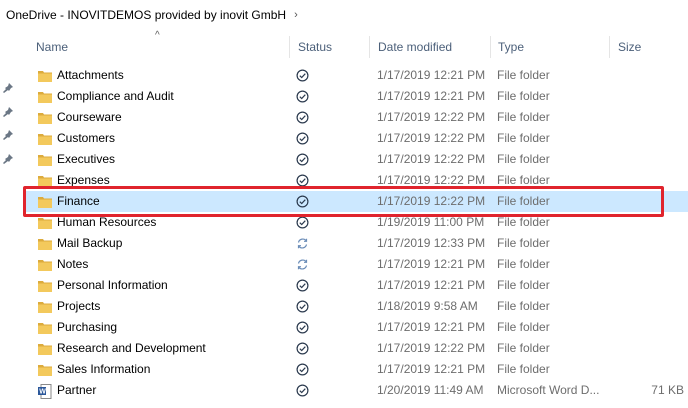 This screenshot has height=408, width=688. I want to click on column-header: ^ Name Status Date modified Type Size, so click(356, 45).